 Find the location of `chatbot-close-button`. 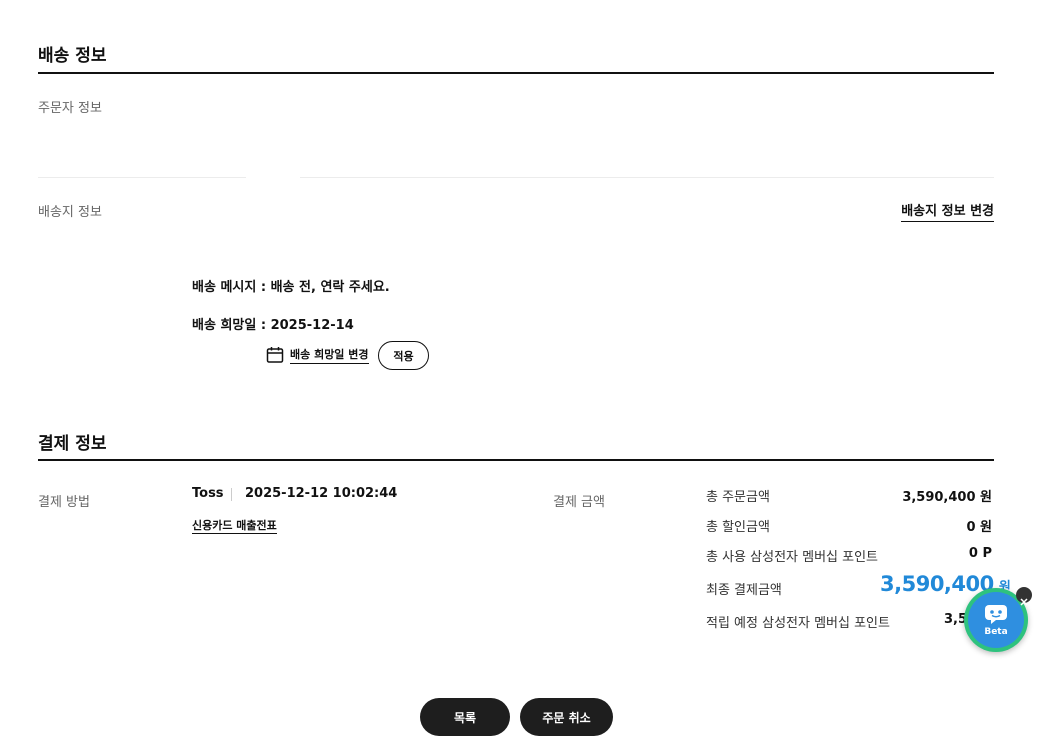

chatbot-close-button is located at coordinates (1024, 596).